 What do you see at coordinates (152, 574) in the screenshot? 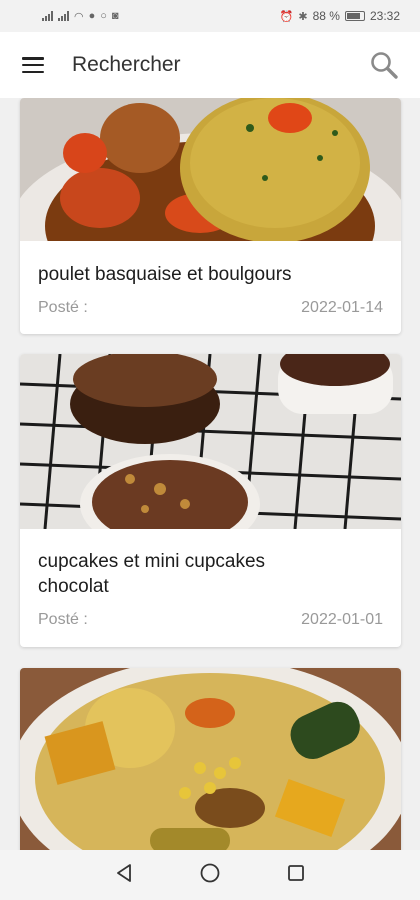
I see `post-title: cupcakes et mini cupcakes chocolat` at bounding box center [152, 574].